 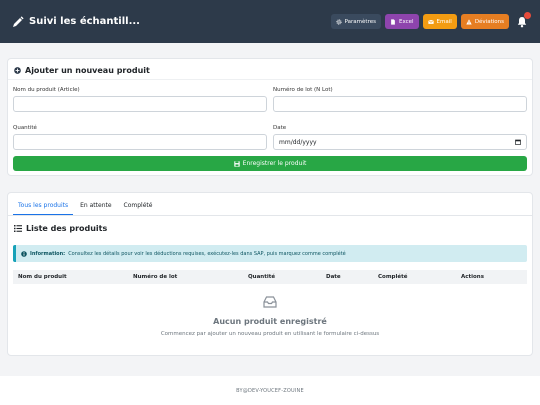 I want to click on quantity-label: Quantité, so click(x=25, y=128).